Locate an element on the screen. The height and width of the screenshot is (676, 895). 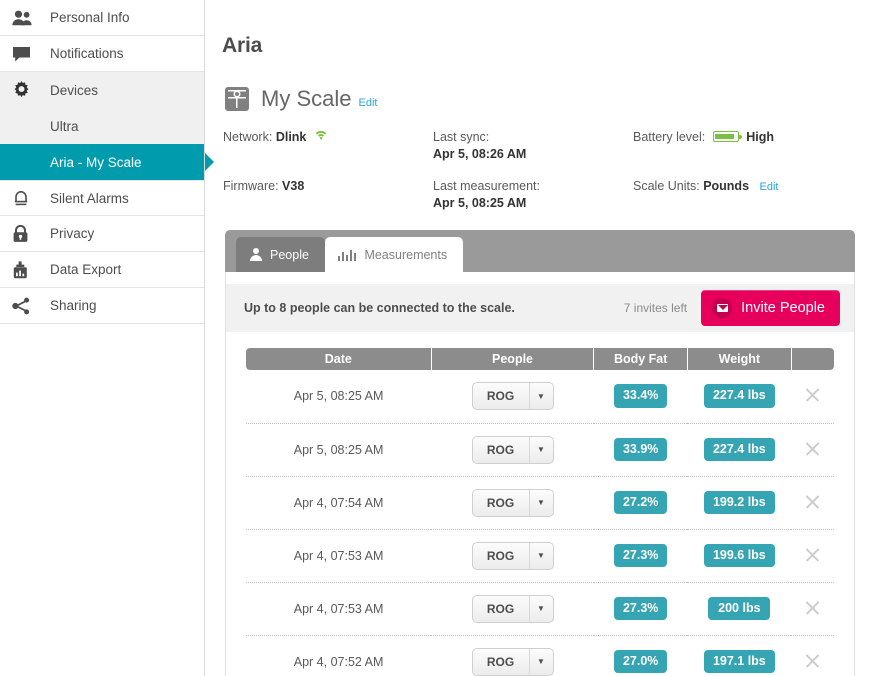
sidebar-subitem-aria-my-scale: Aria - My Scale is located at coordinates (102, 162).